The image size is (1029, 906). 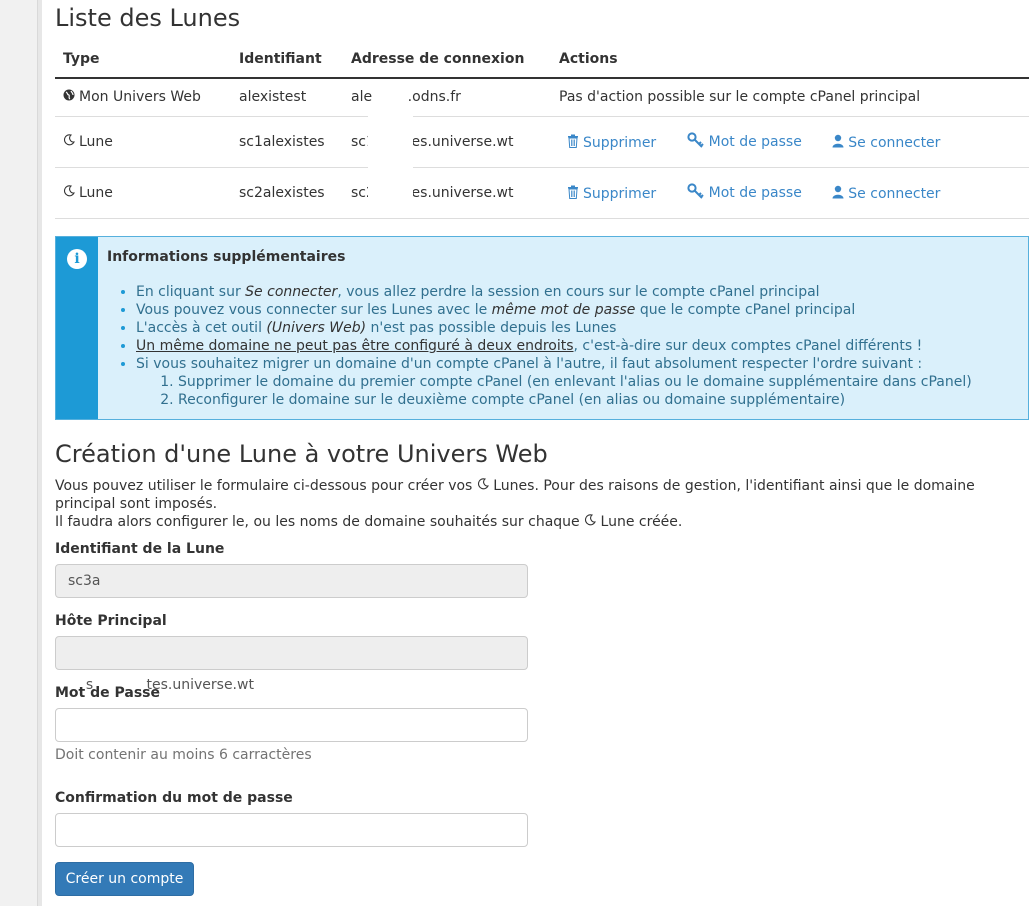 What do you see at coordinates (201, 328) in the screenshot?
I see `text: L'accès à cet outil` at bounding box center [201, 328].